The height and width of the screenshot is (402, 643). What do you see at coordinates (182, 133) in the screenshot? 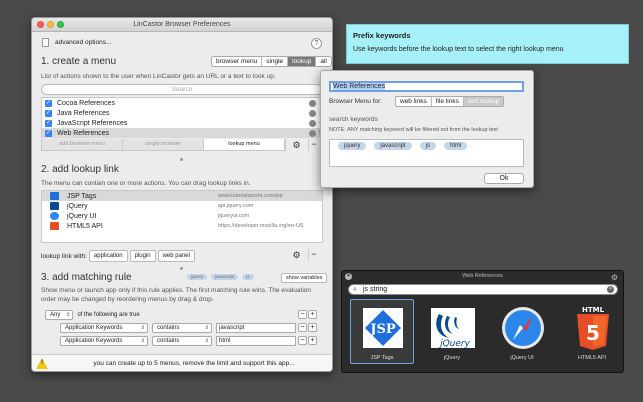
I see `list-item: ✓ Web References 5` at bounding box center [182, 133].